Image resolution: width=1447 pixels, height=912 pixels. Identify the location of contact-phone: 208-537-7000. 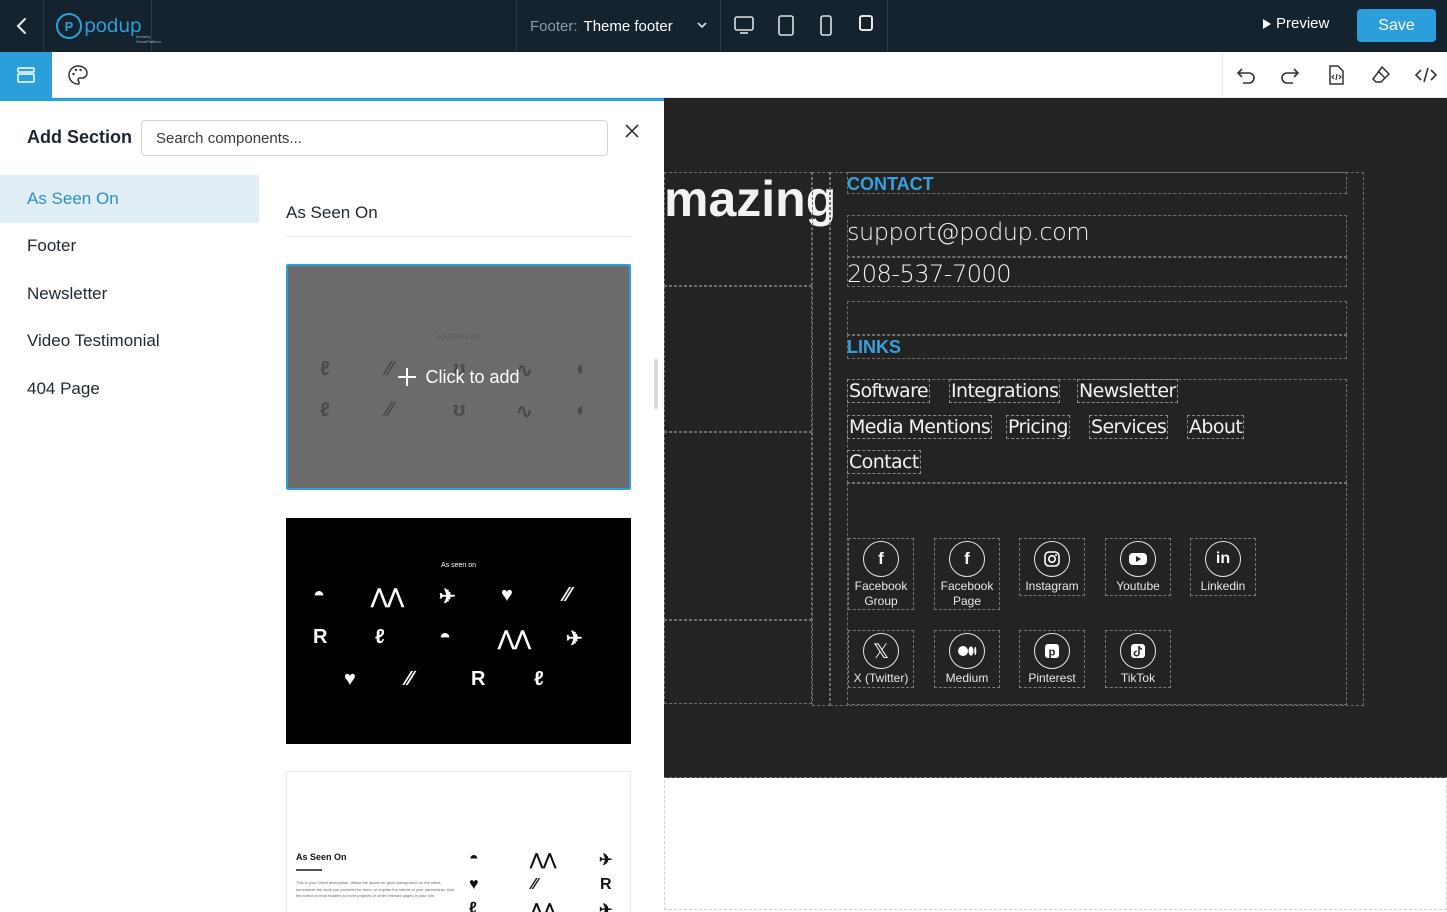
(929, 274).